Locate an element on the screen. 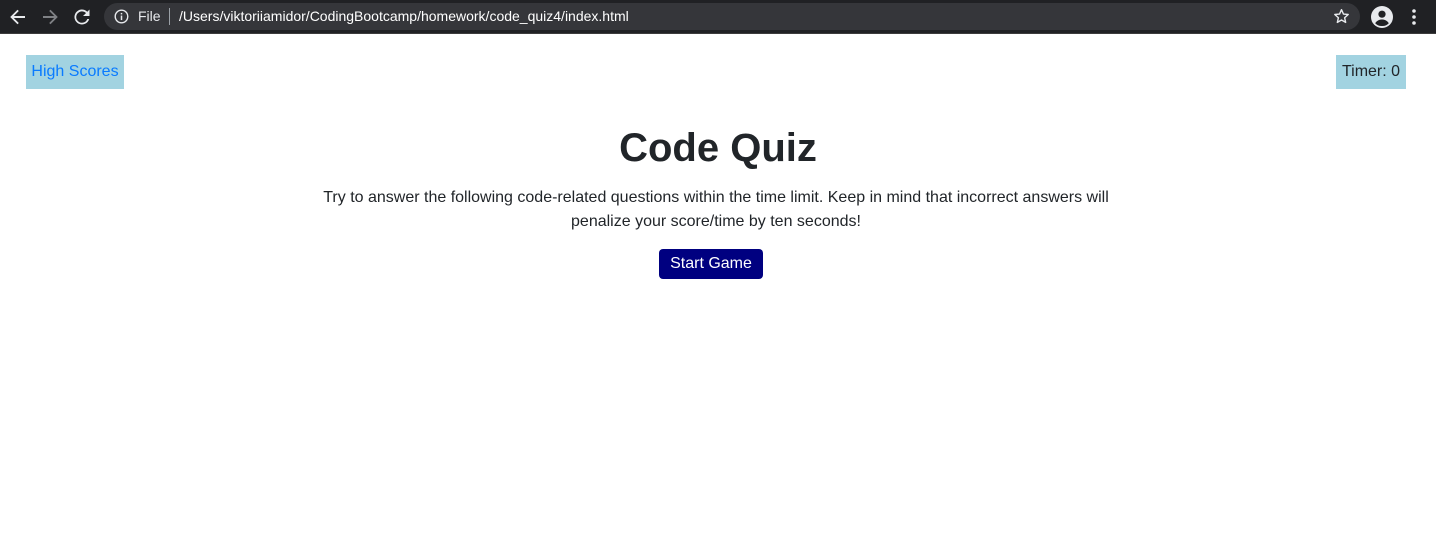 This screenshot has height=534, width=1436. page-title: Code Quiz is located at coordinates (718, 148).